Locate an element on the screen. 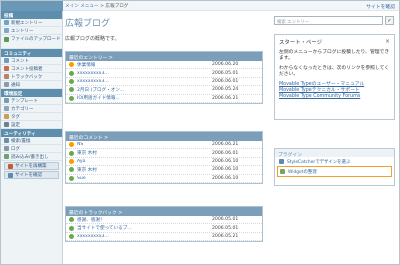 This screenshot has width=400, height=265. list-item: IOI用語ガイド情報... 2006.06.21 is located at coordinates (164, 99).